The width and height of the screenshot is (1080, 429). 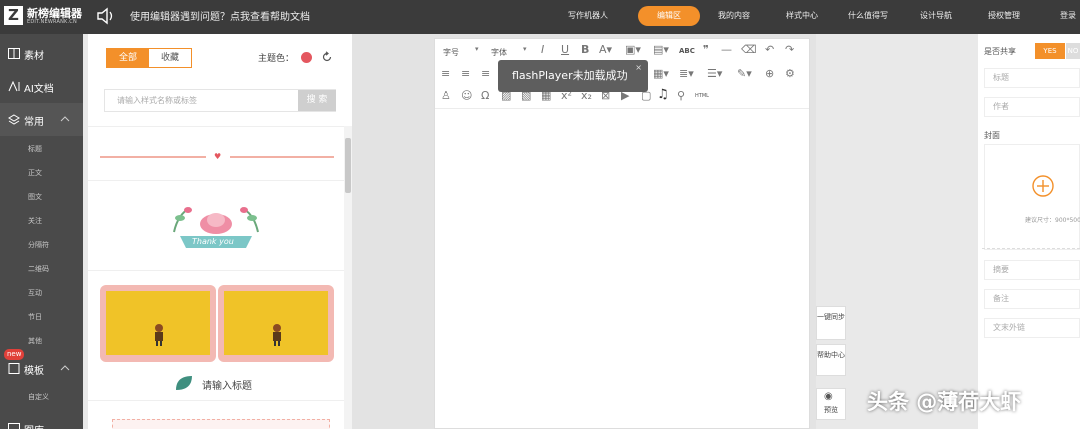 What do you see at coordinates (38, 245) in the screenshot?
I see `nav-sub-divider: 分隔符` at bounding box center [38, 245].